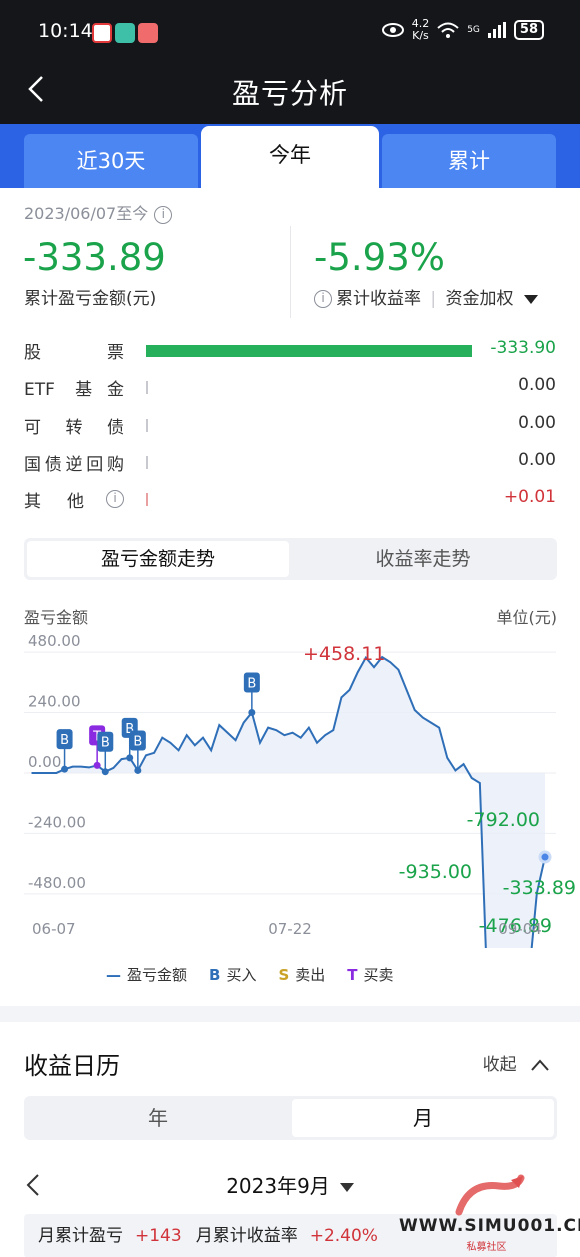 This screenshot has height=1257, width=580. I want to click on chart-header: 盈亏金额 单位(元), so click(290, 616).